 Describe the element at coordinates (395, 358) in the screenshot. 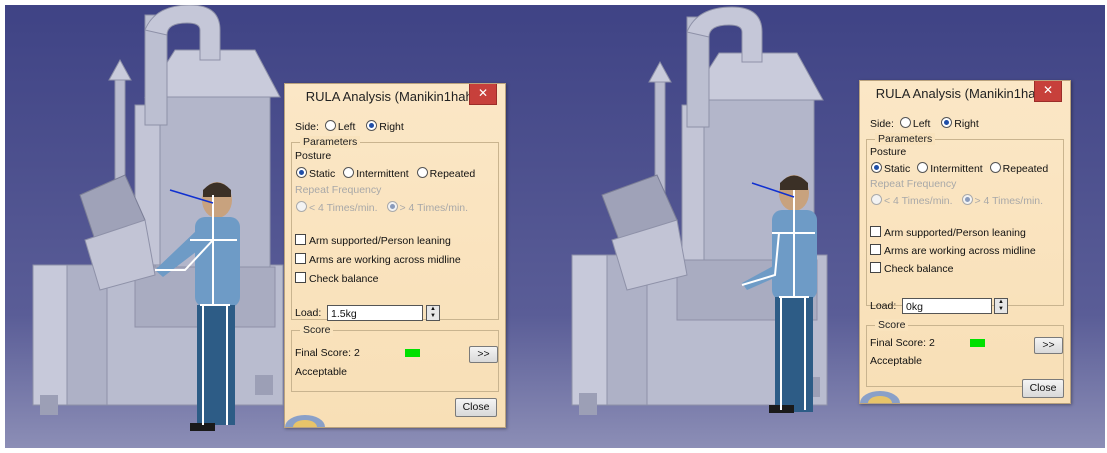

I see `score-group: Score` at that location.